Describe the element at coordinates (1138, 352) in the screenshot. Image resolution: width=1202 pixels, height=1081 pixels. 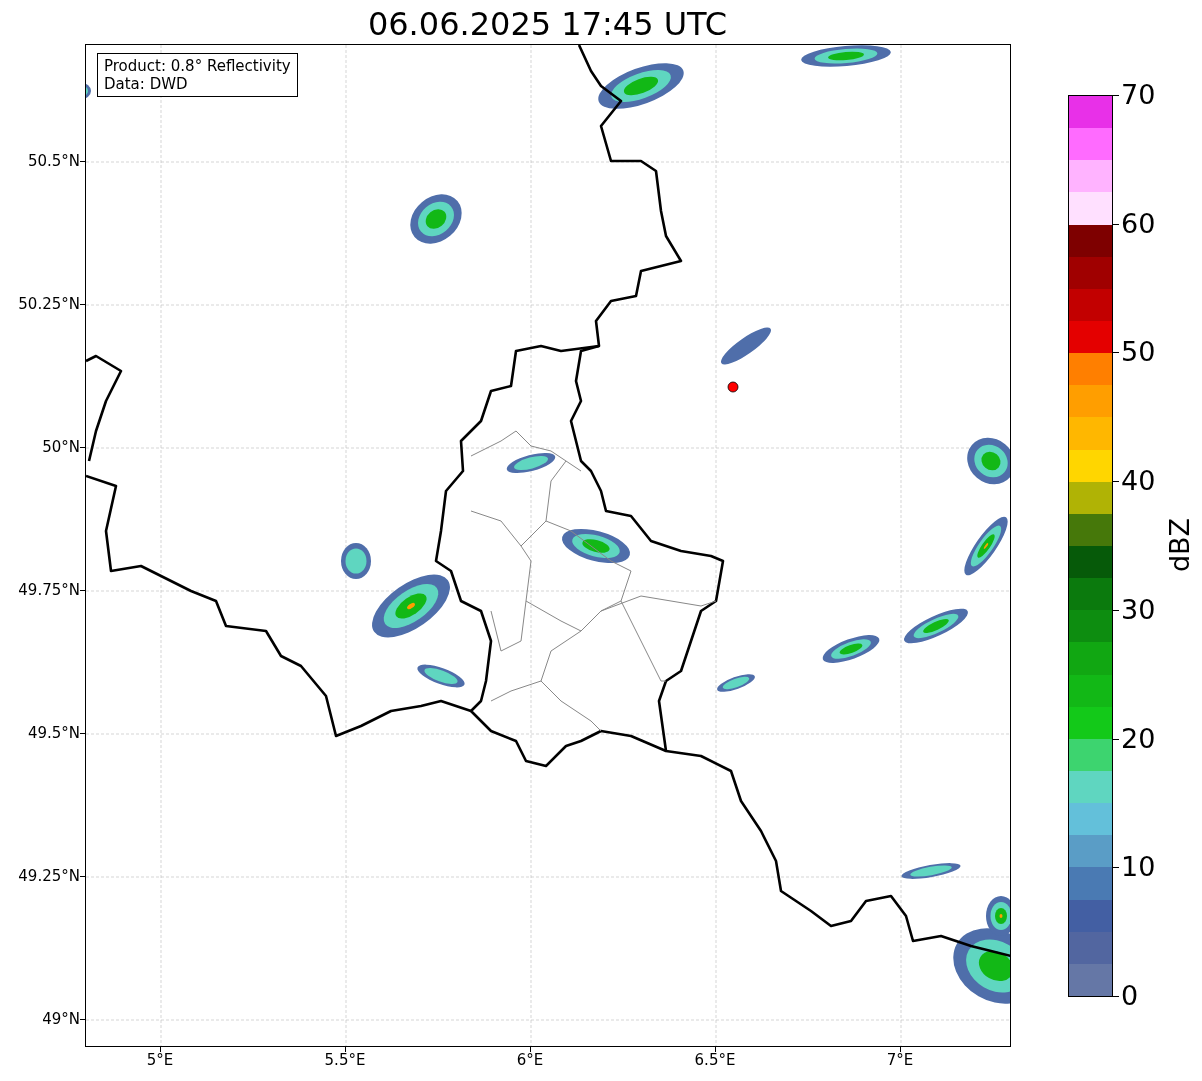
I see `scale-label: 50` at that location.